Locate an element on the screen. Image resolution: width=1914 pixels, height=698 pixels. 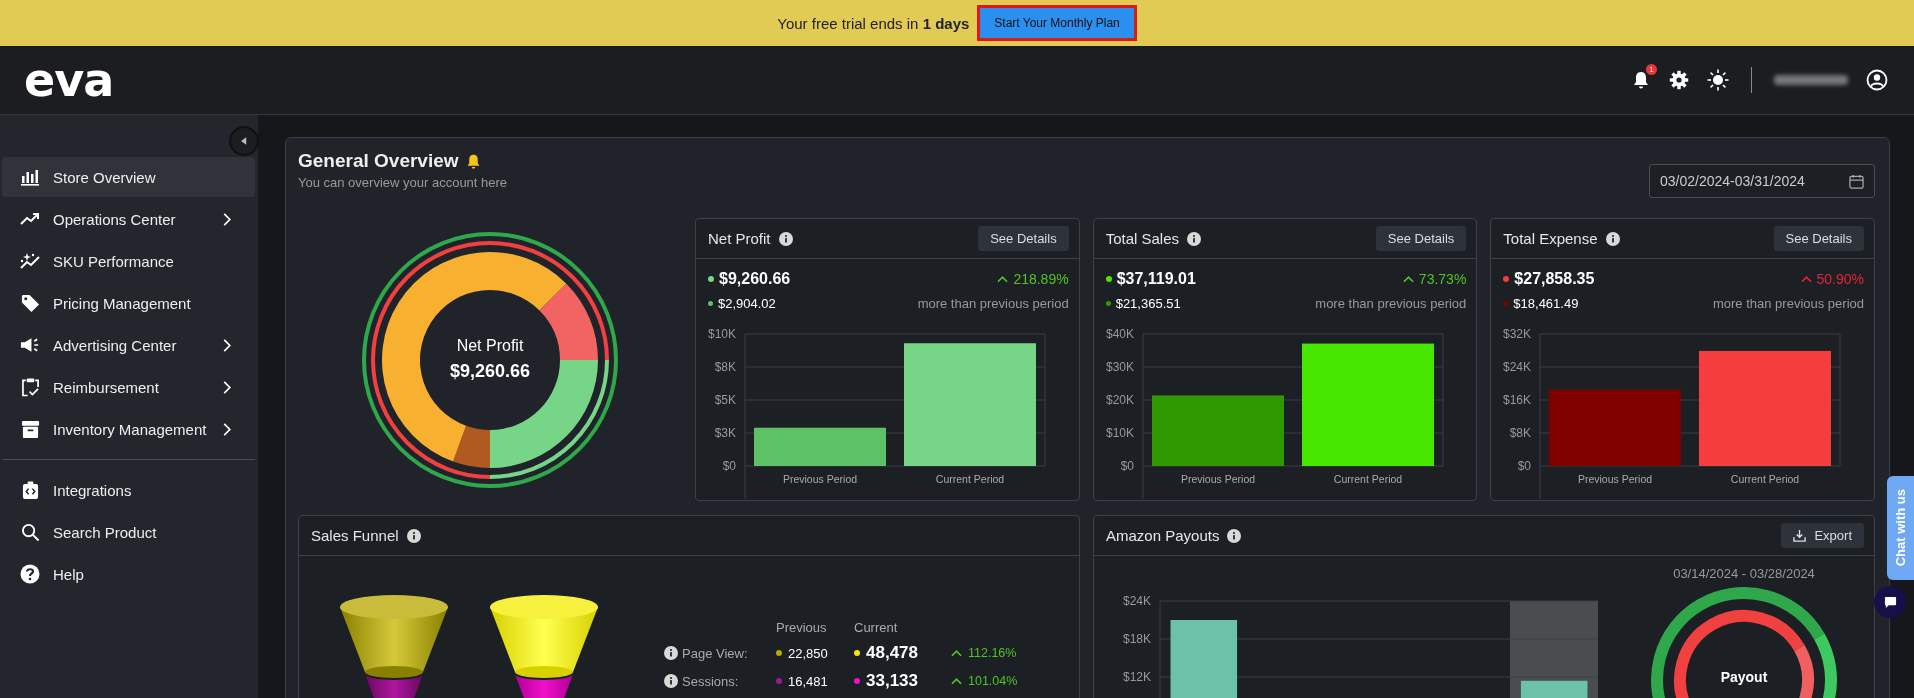
sidebar-item: Reimbursement is located at coordinates (128, 387).